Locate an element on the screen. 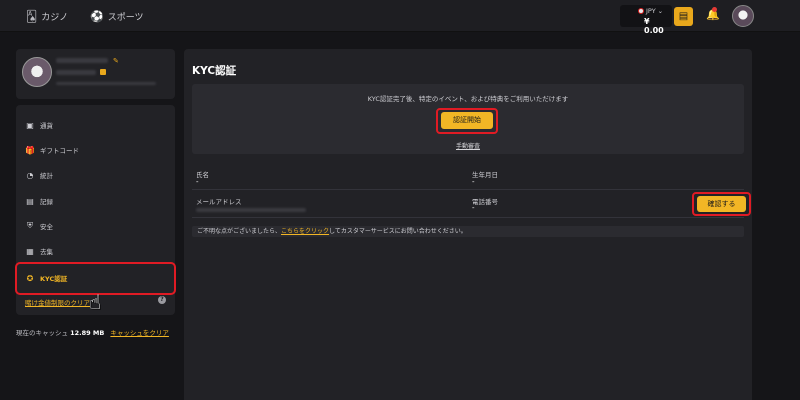 The image size is (800, 400). sidebar-item-currency: ▣ 通貨 is located at coordinates (39, 125).